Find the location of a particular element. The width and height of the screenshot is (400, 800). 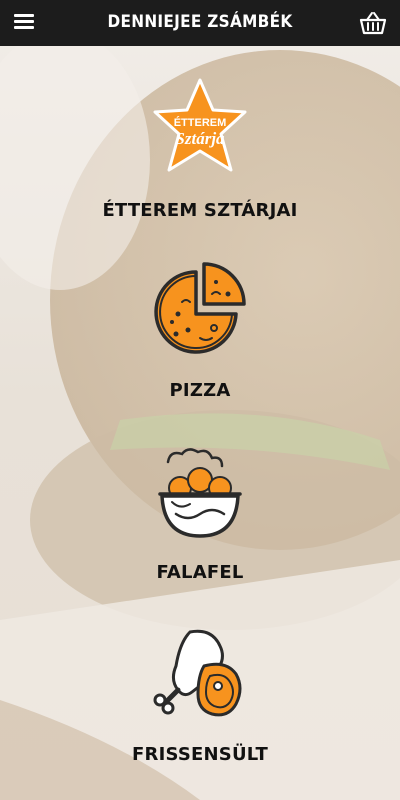

badge-line2: Sztárja is located at coordinates (200, 138).